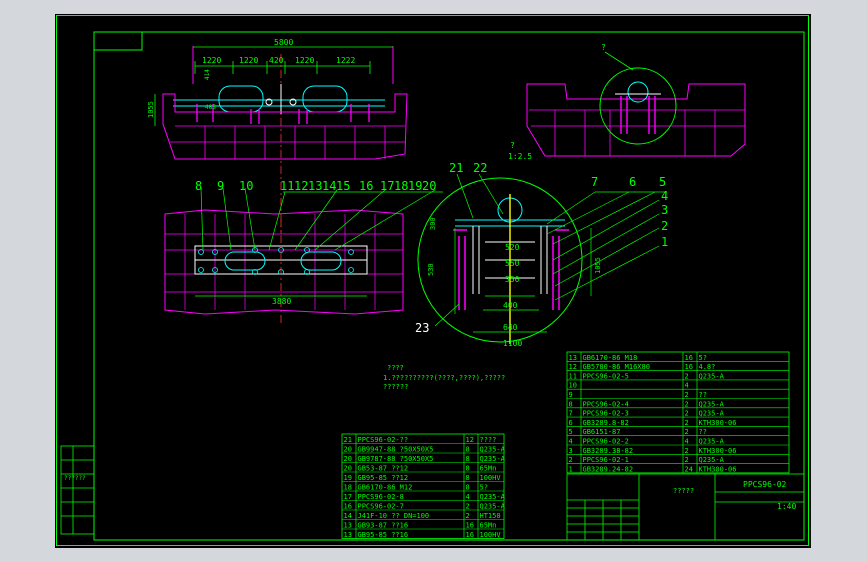 Image resolution: width=867 pixels, height=562 pixels. I want to click on bom-left-cell: GB95-85 ??12, so click(383, 478).